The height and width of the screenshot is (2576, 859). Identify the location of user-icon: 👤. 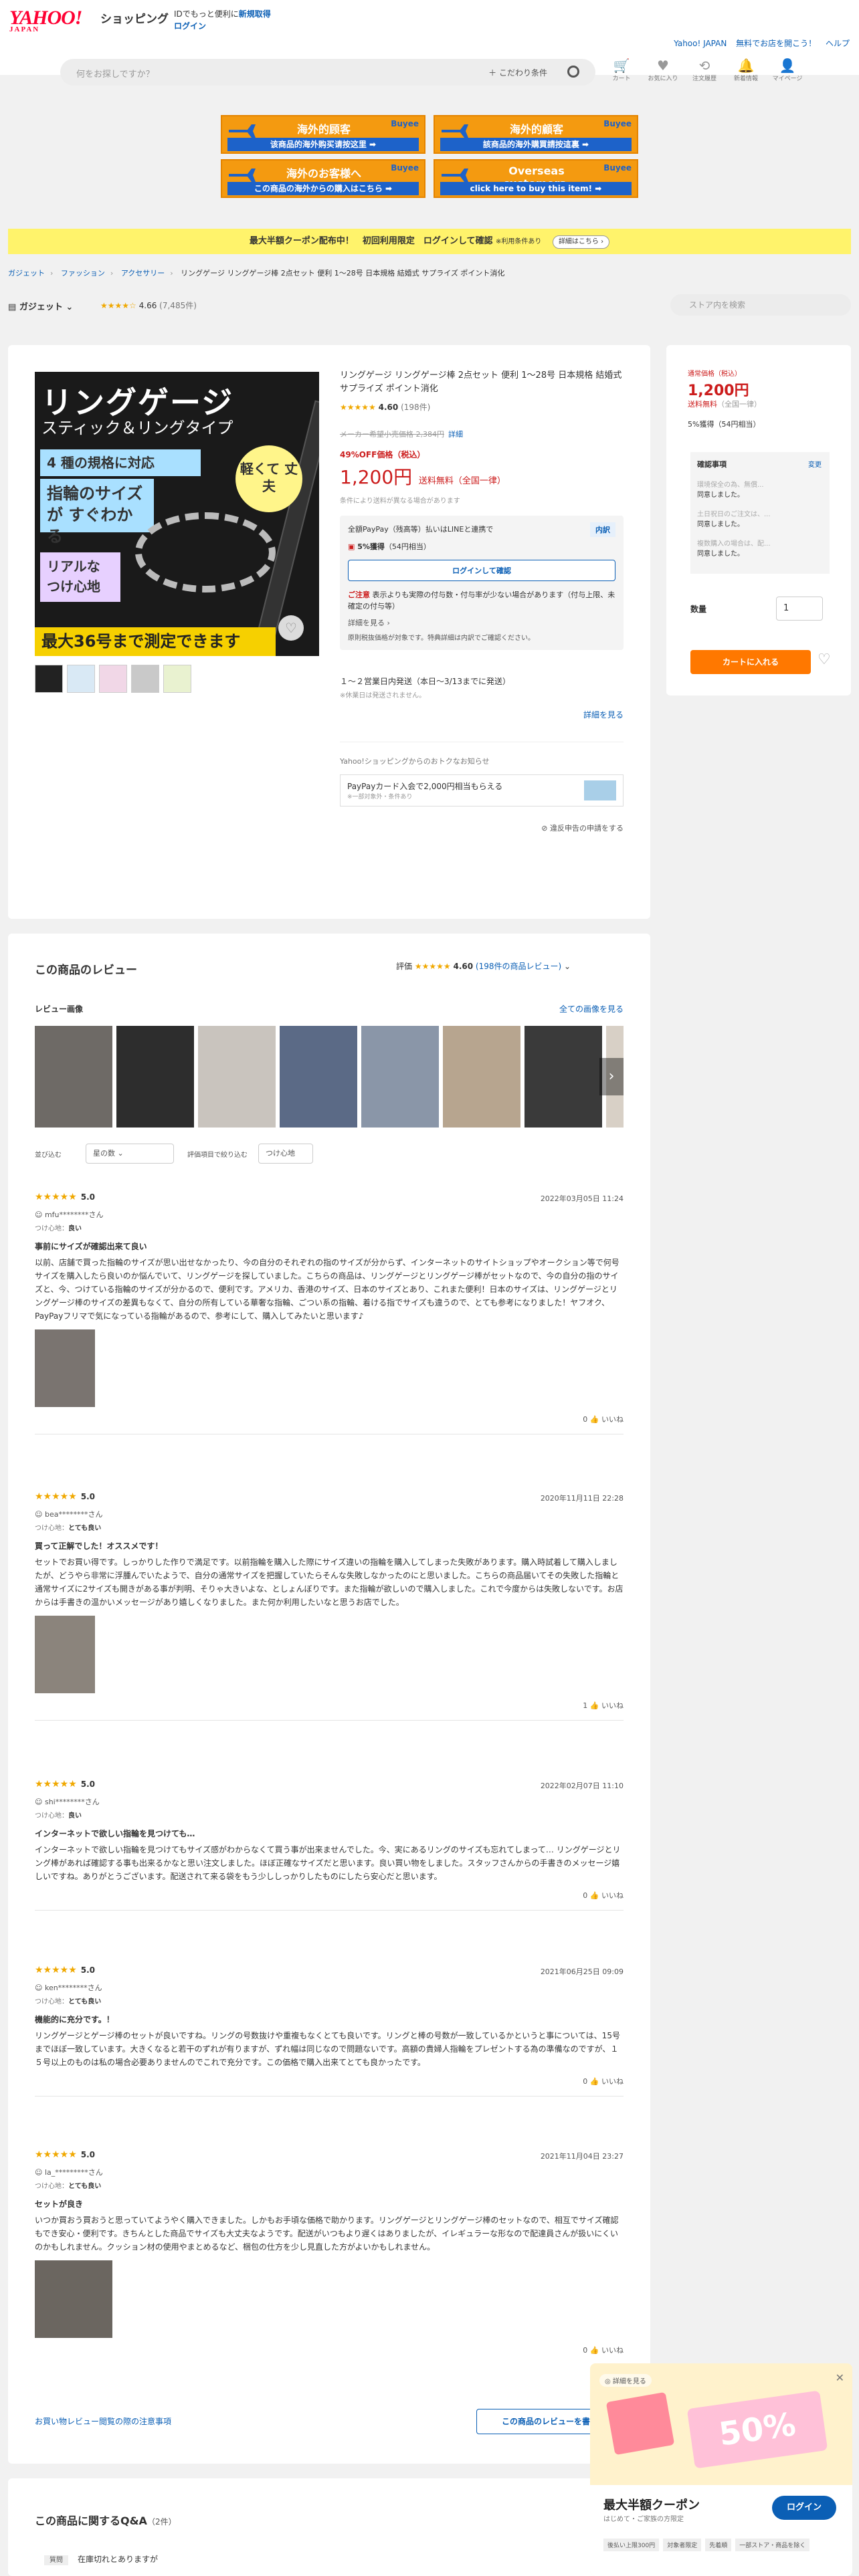
(787, 66).